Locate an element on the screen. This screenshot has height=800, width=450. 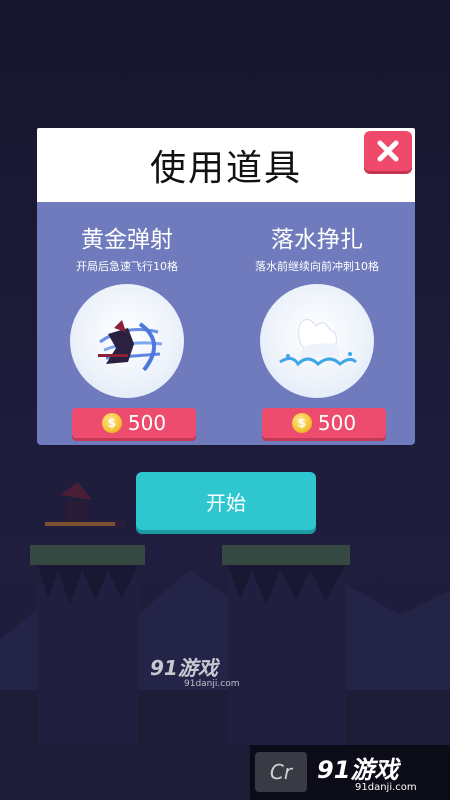
item-description: 开局后急速飞行10格 is located at coordinates (127, 266).